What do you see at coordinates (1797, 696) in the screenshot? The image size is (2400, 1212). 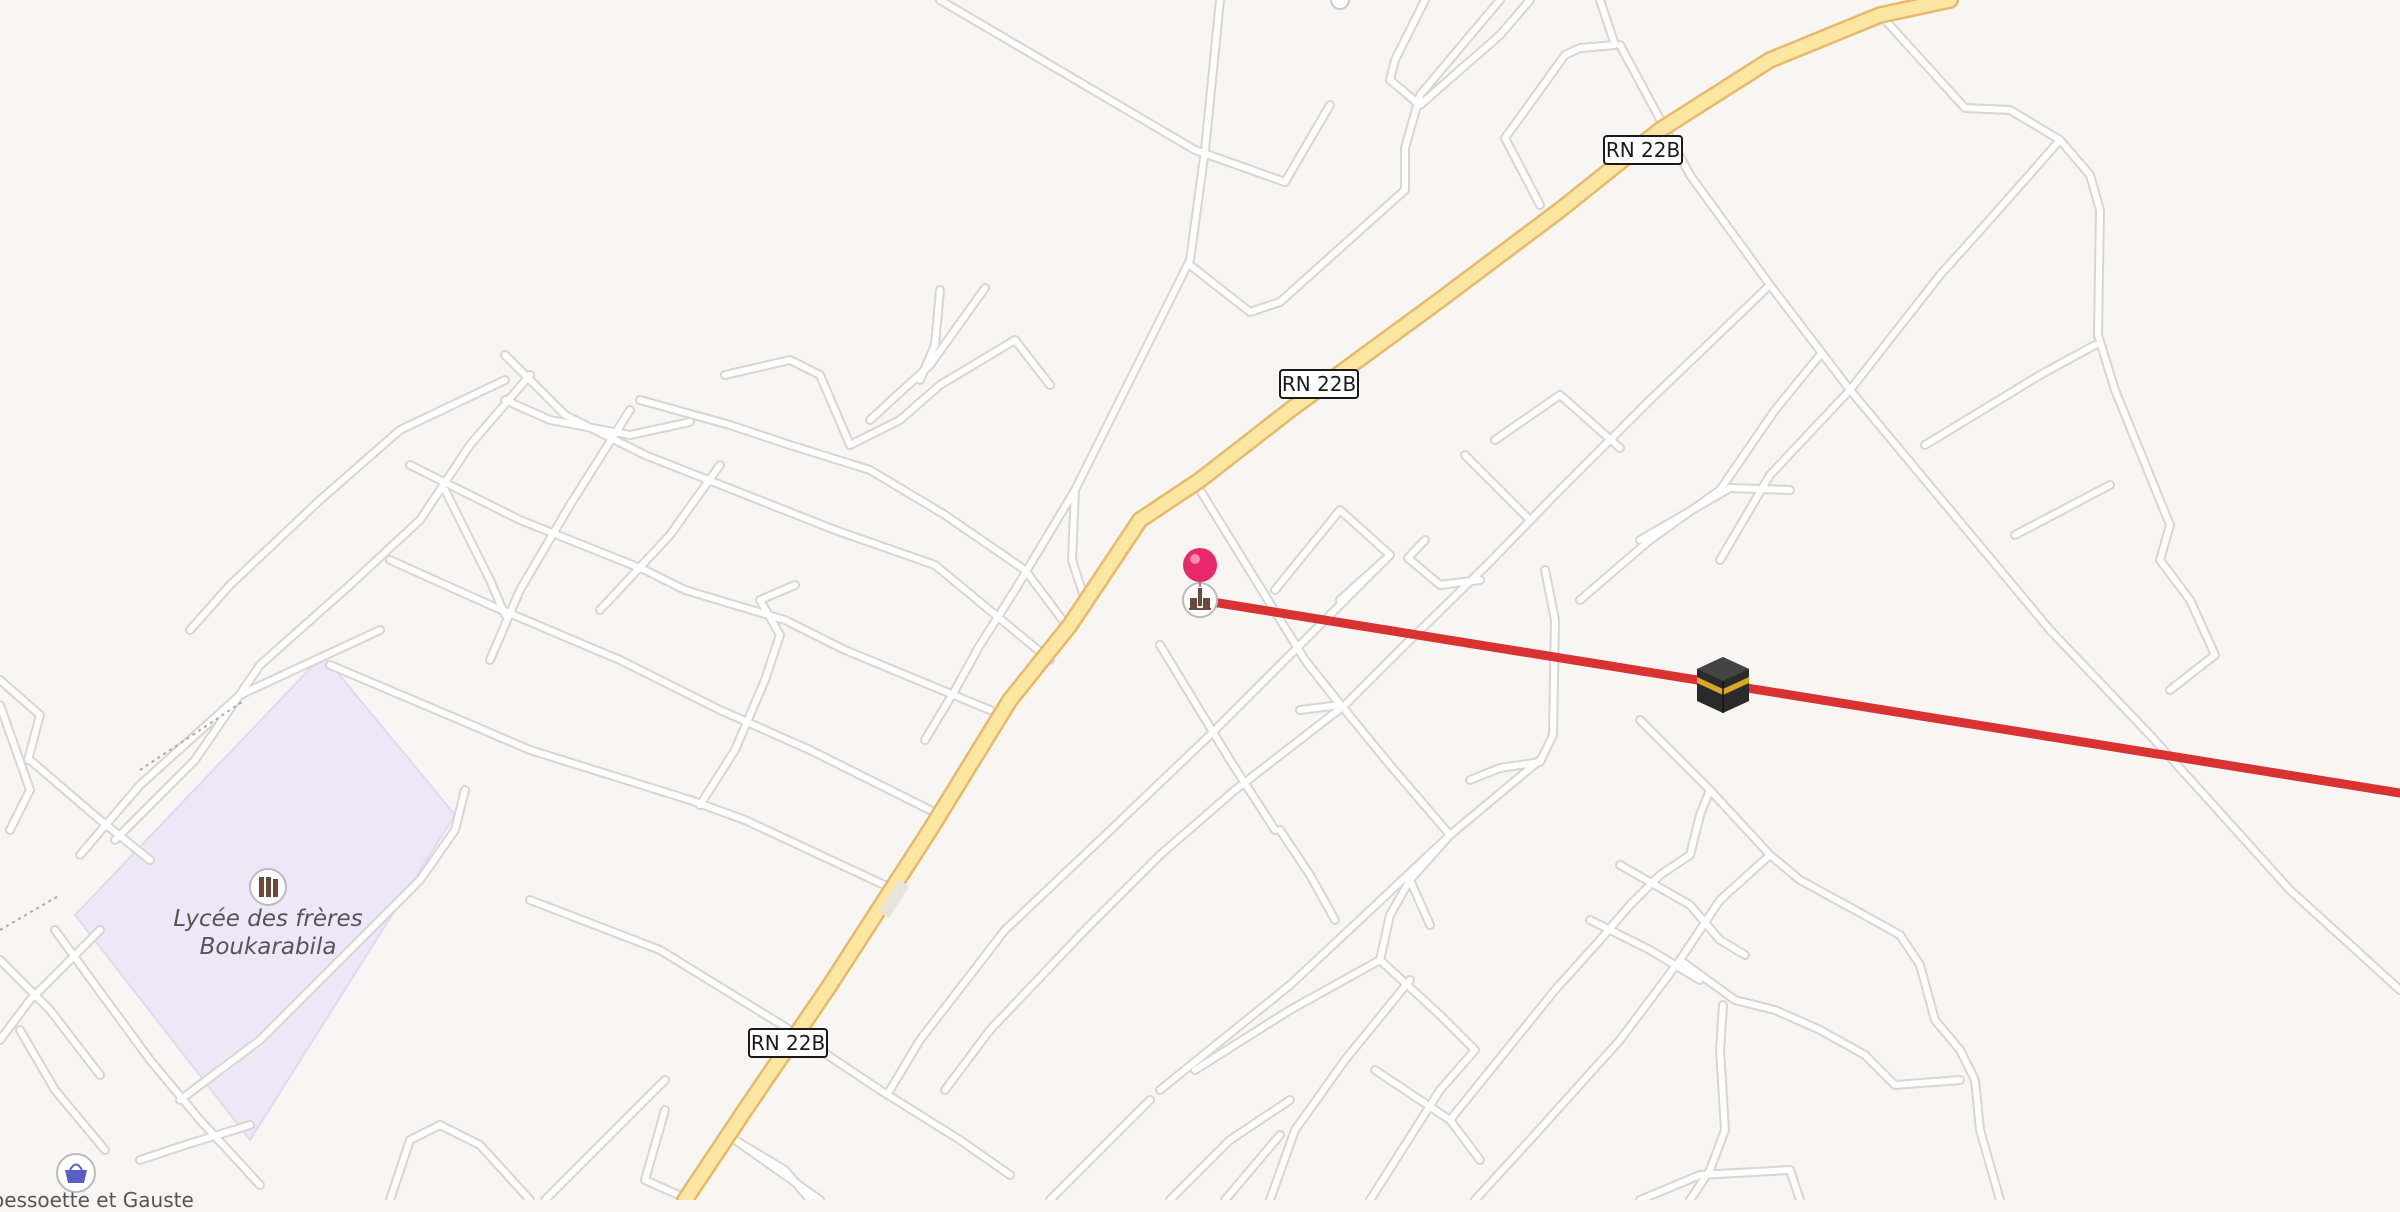 I see `qibla-direction-line` at bounding box center [1797, 696].